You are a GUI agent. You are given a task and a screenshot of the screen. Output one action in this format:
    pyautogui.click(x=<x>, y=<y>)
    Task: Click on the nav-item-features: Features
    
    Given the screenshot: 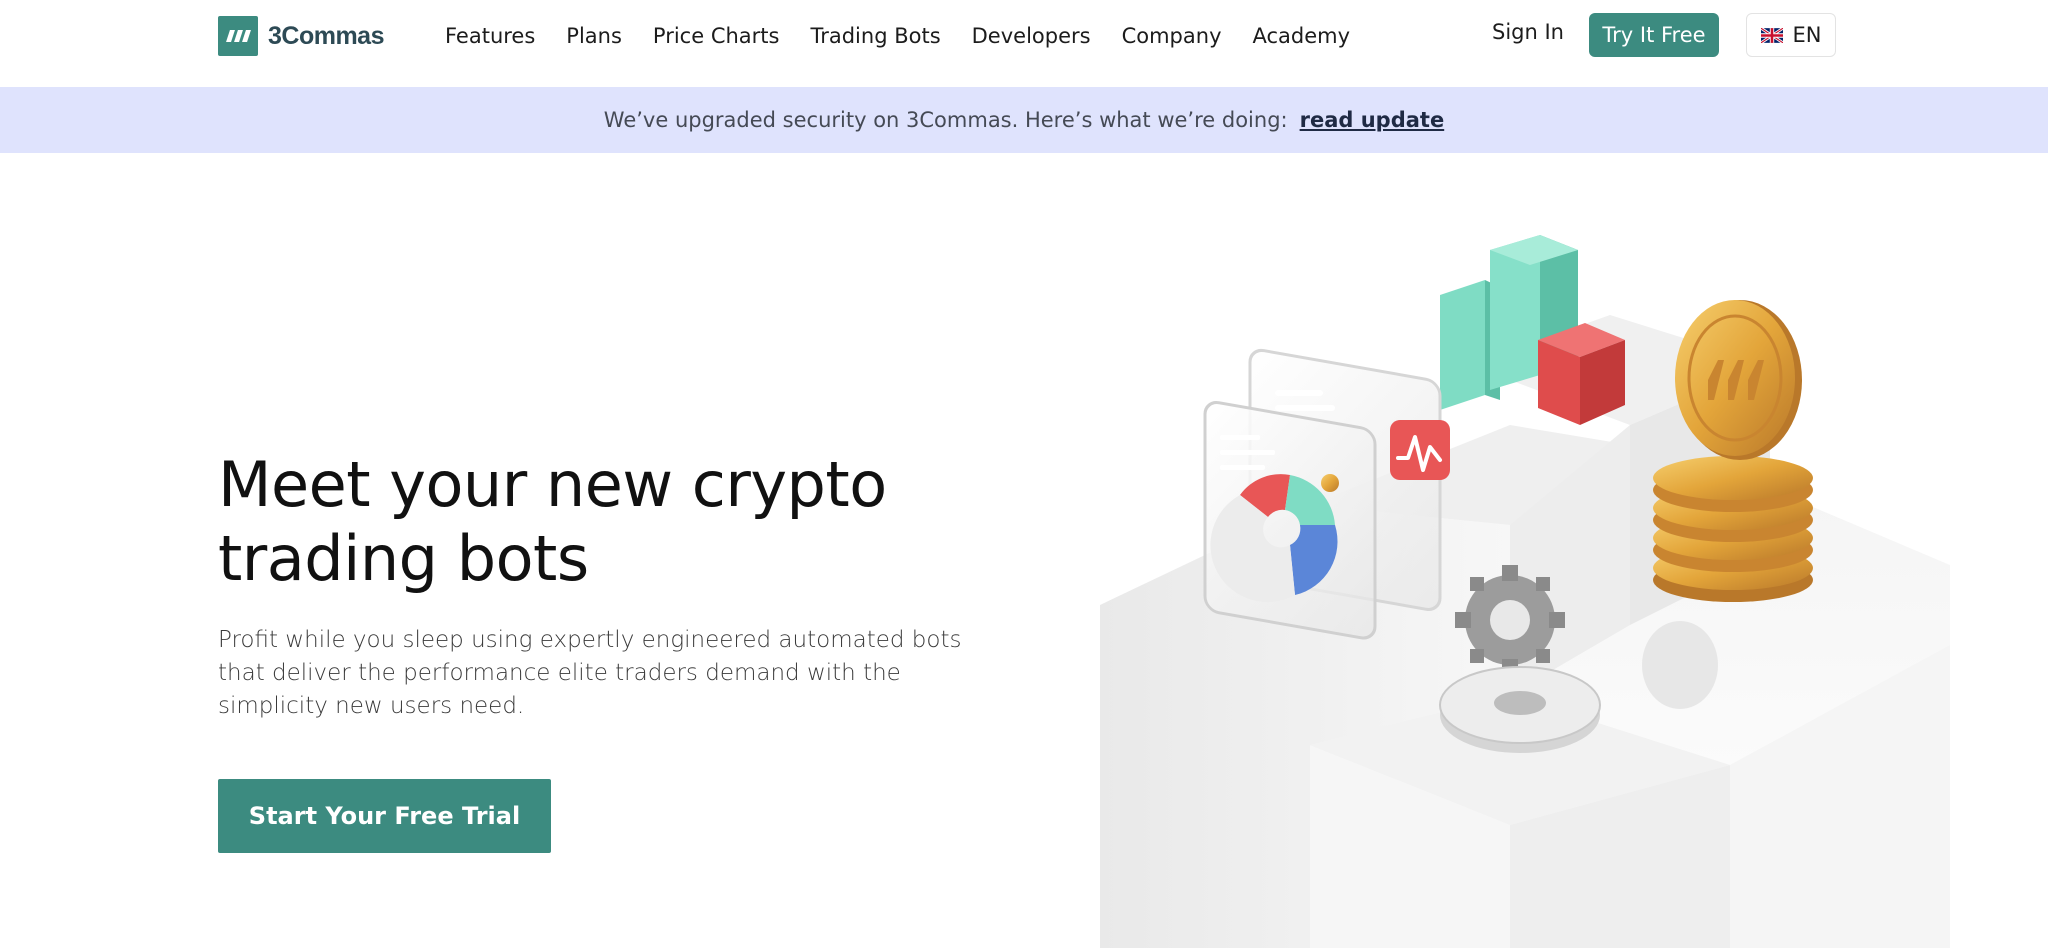 What is the action you would take?
    pyautogui.click(x=490, y=36)
    